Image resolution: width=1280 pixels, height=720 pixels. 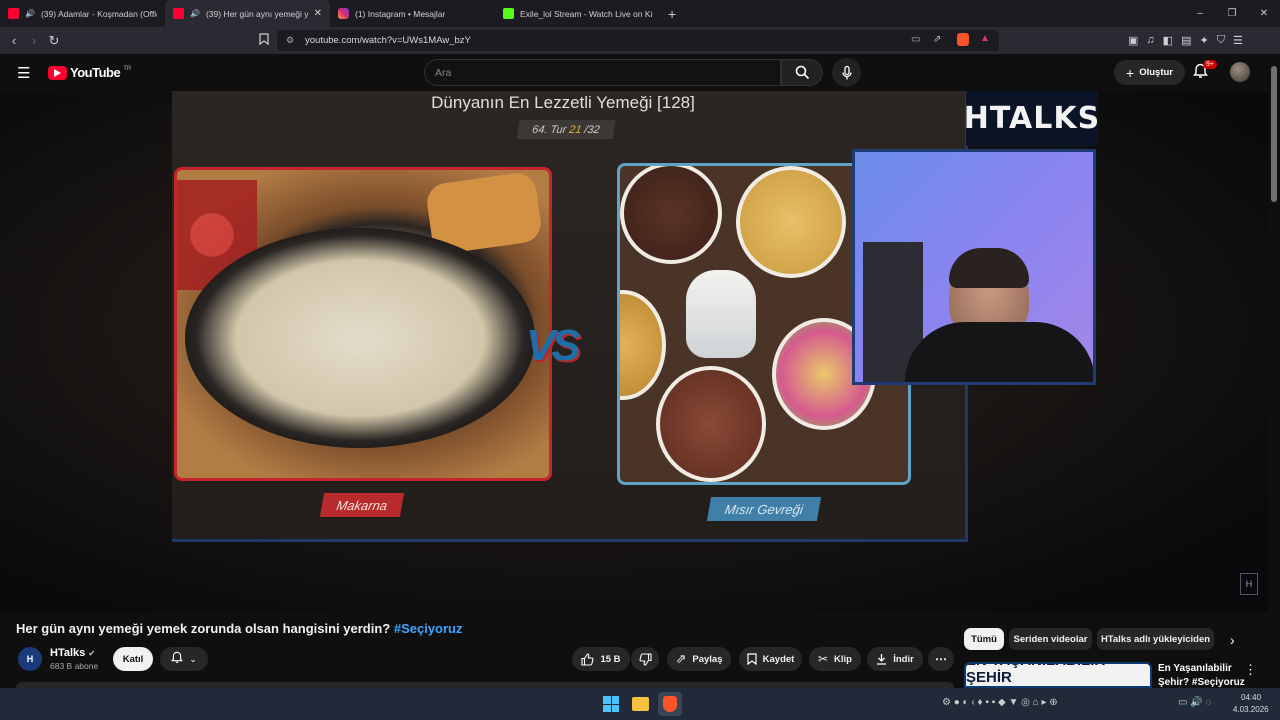 What do you see at coordinates (1200, 13) in the screenshot?
I see `minimize-button: –` at bounding box center [1200, 13].